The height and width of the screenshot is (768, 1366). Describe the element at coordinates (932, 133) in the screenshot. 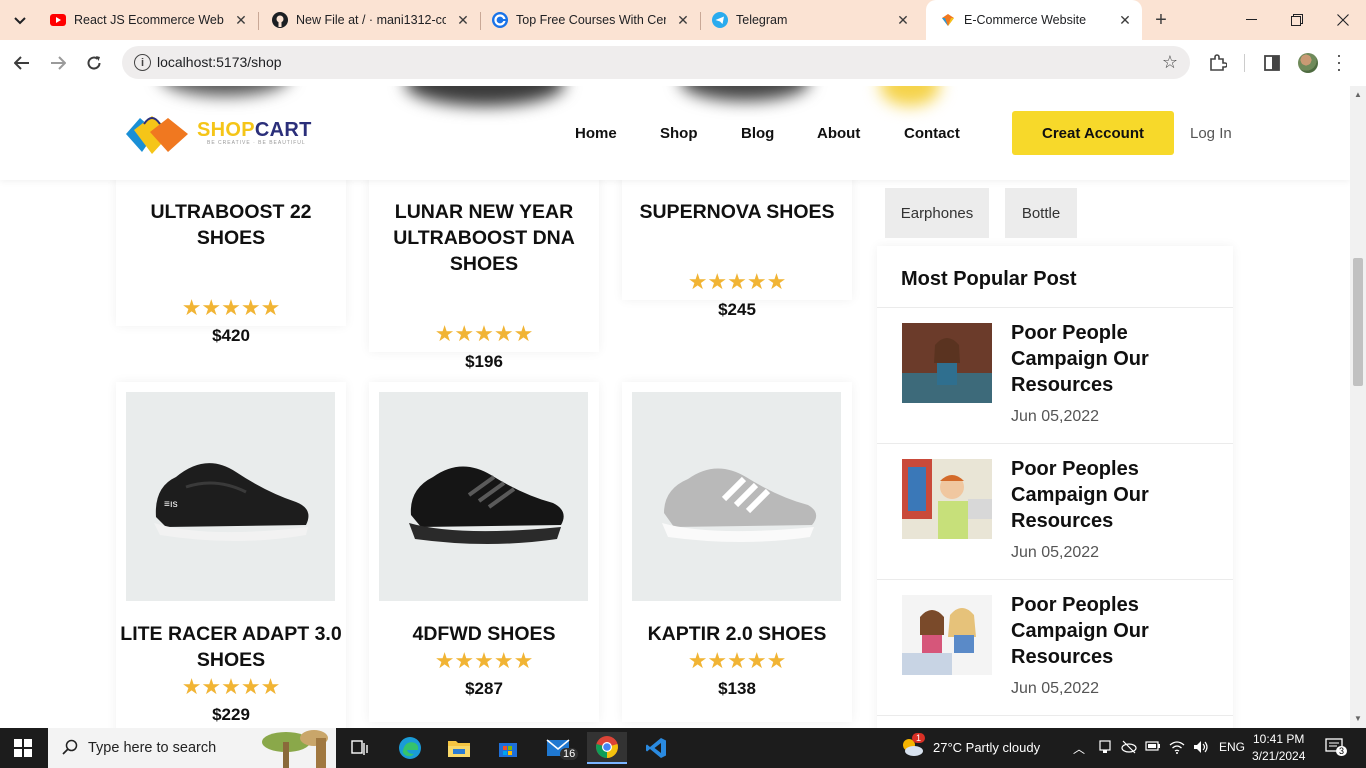

I see `nav-contact: Contact` at that location.